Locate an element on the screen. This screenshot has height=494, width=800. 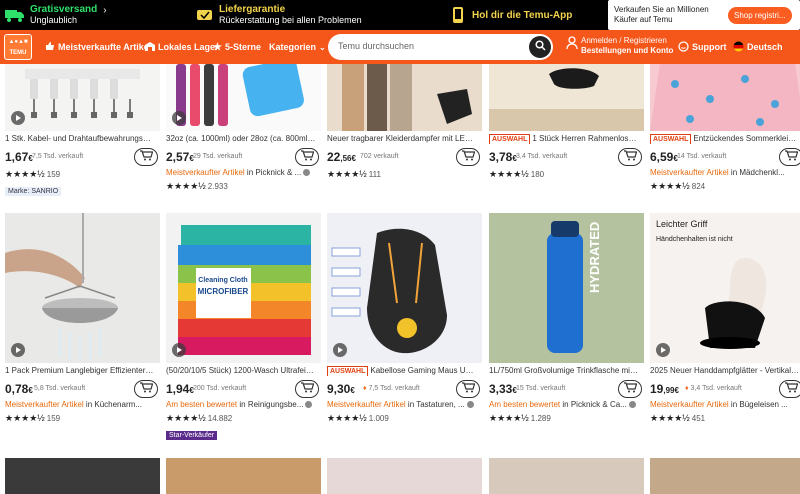
choice-badge: AUSWAHL is located at coordinates (348, 371).